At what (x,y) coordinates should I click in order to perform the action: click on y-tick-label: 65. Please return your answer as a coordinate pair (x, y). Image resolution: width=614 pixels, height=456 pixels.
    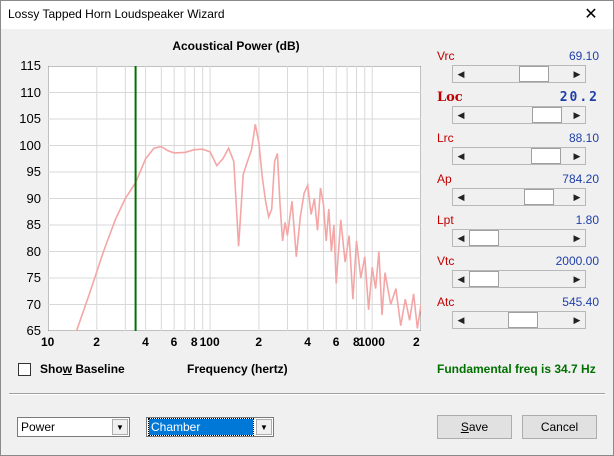
    Looking at the image, I should click on (33, 330).